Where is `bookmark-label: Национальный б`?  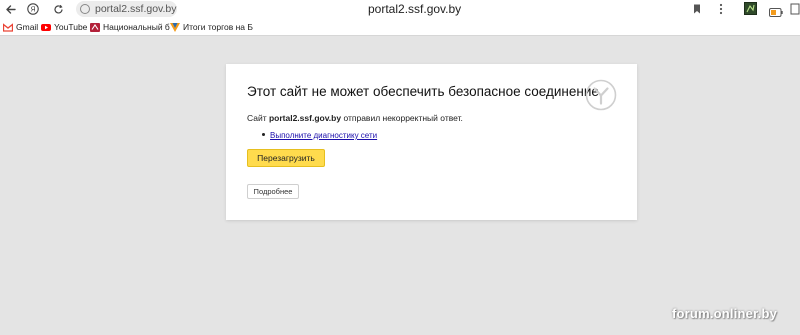
bookmark-label: Национальный б is located at coordinates (136, 27).